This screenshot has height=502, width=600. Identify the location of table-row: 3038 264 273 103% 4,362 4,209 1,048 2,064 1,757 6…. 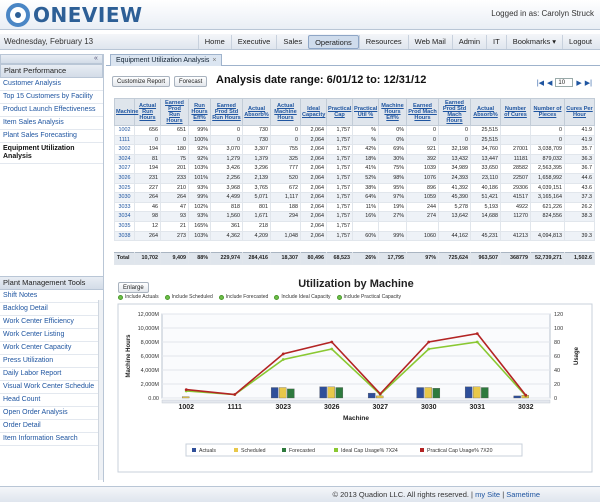
(354, 236).